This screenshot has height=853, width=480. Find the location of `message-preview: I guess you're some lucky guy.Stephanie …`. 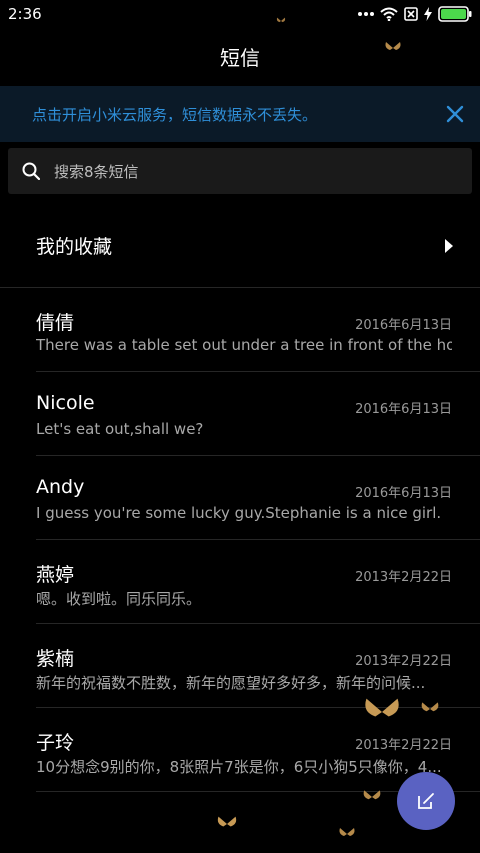

message-preview: I guess you're some lucky guy.Stephanie … is located at coordinates (239, 513).